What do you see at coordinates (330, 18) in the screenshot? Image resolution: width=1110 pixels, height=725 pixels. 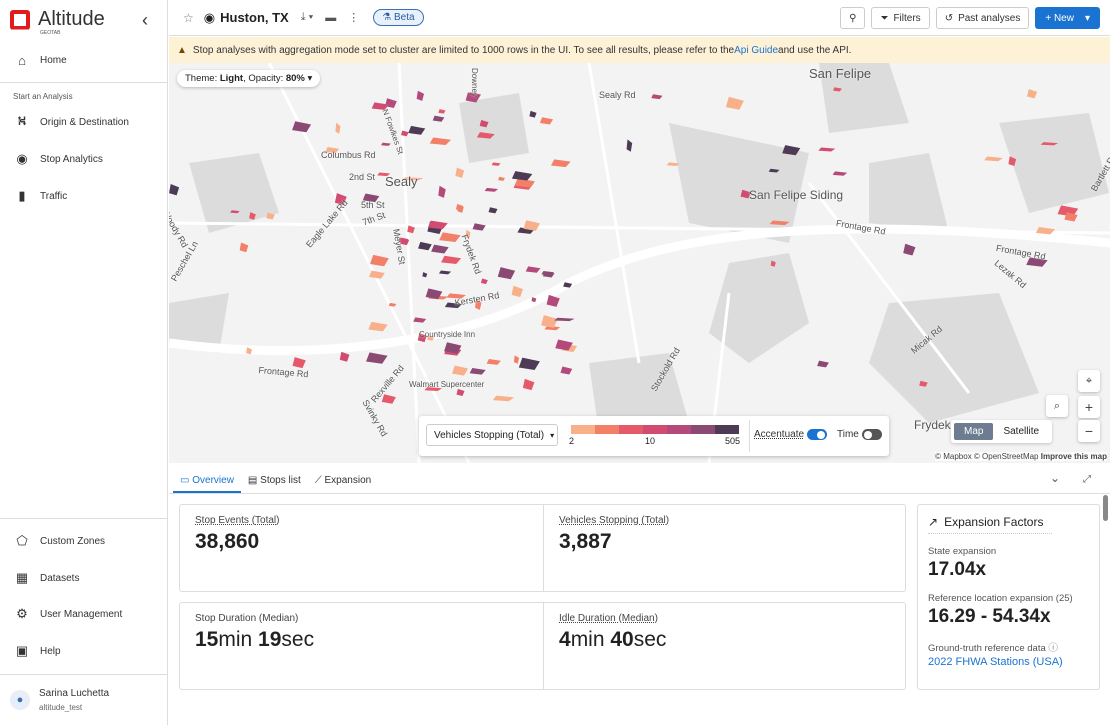 I see `label-tag-icon: ▬` at bounding box center [330, 18].